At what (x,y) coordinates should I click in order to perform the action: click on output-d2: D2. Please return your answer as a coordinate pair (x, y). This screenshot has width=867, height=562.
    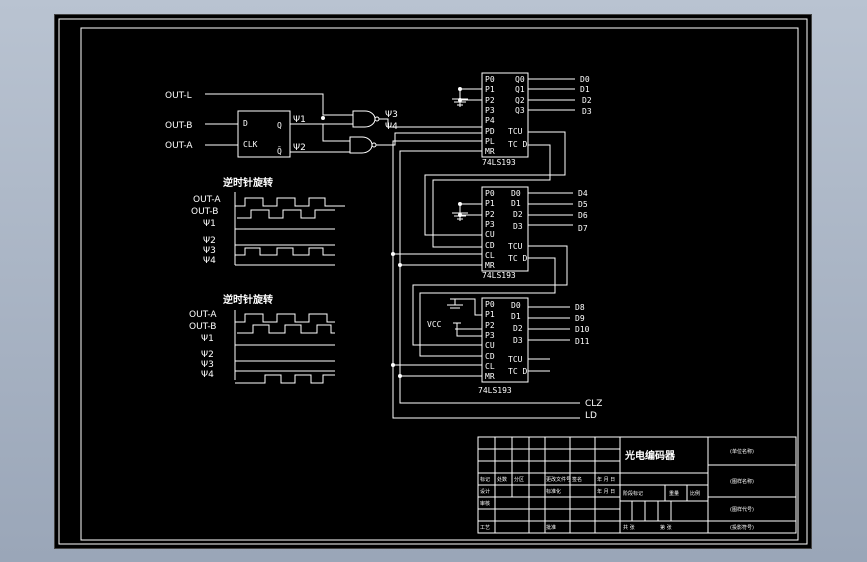
    Looking at the image, I should click on (587, 100).